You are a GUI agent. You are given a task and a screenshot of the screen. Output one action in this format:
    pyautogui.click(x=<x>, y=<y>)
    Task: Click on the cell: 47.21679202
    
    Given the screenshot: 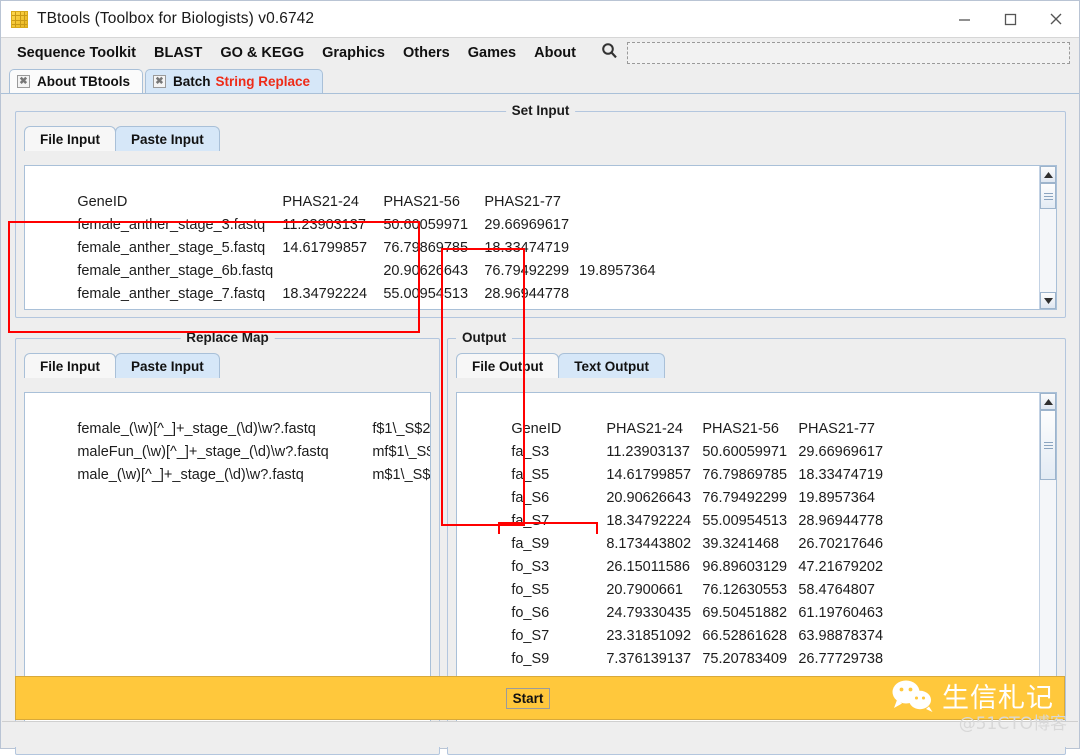 What is the action you would take?
    pyautogui.click(x=841, y=567)
    